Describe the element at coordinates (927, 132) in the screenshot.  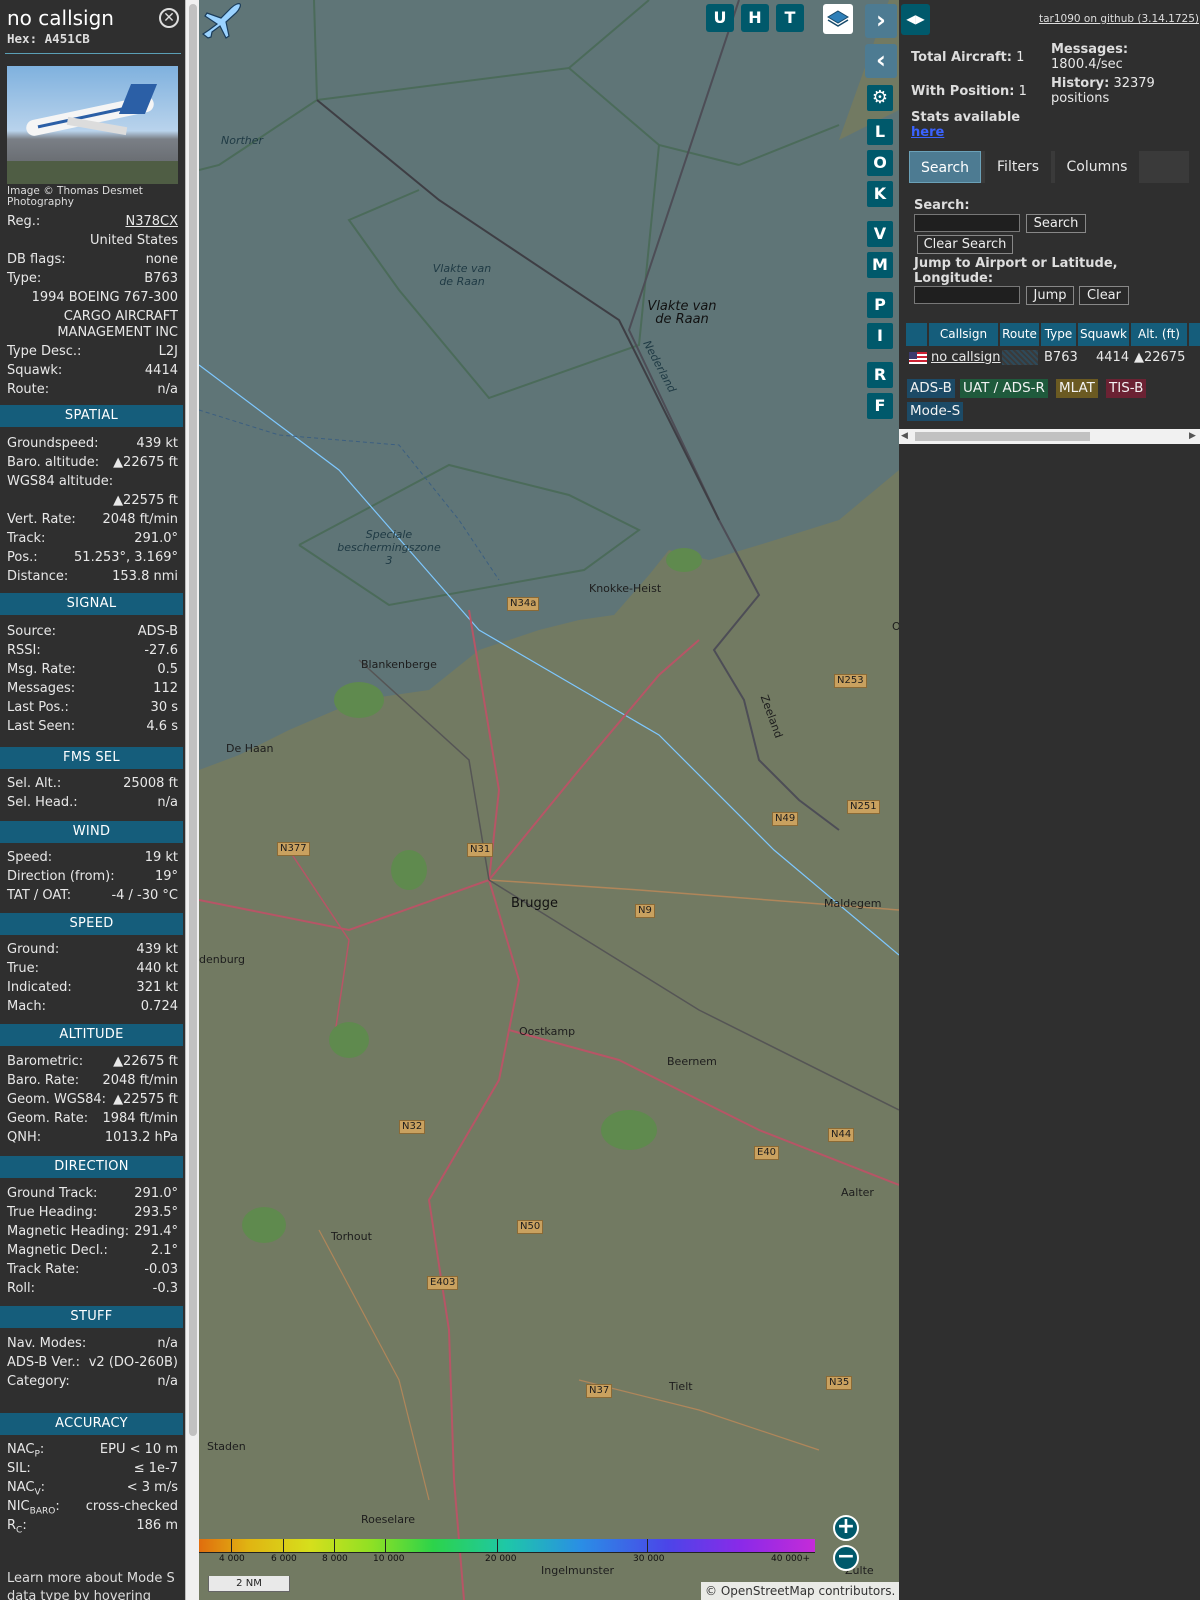
I see `stats-here-link: here` at that location.